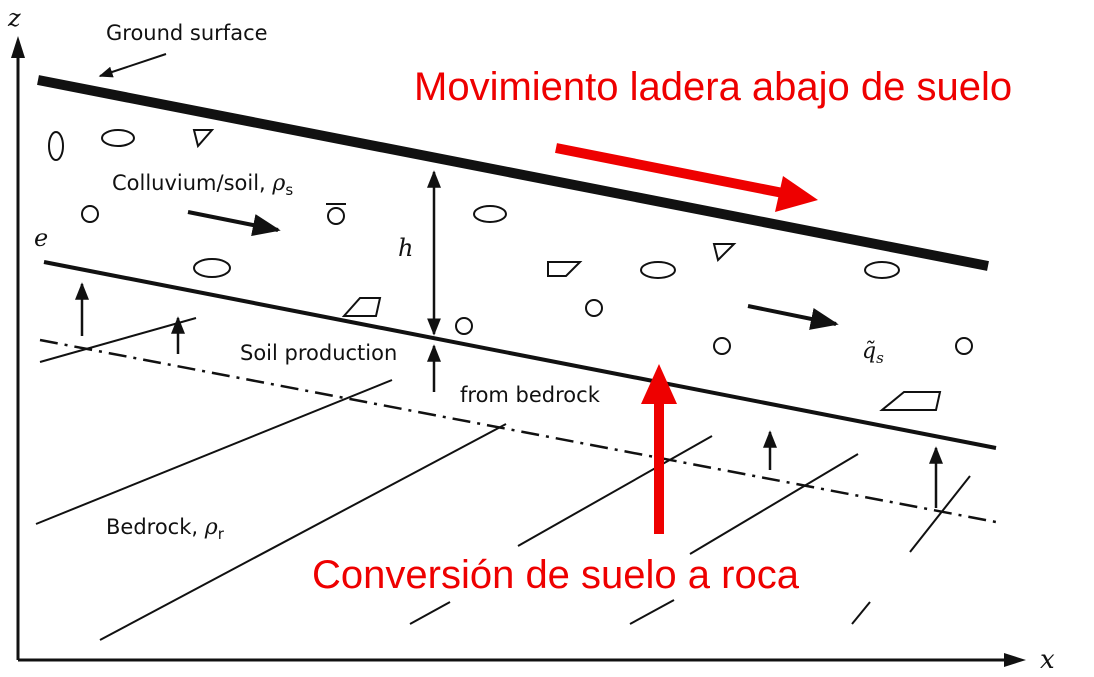  What do you see at coordinates (155, 527) in the screenshot?
I see `bedrock-text: Bedrock,` at bounding box center [155, 527].